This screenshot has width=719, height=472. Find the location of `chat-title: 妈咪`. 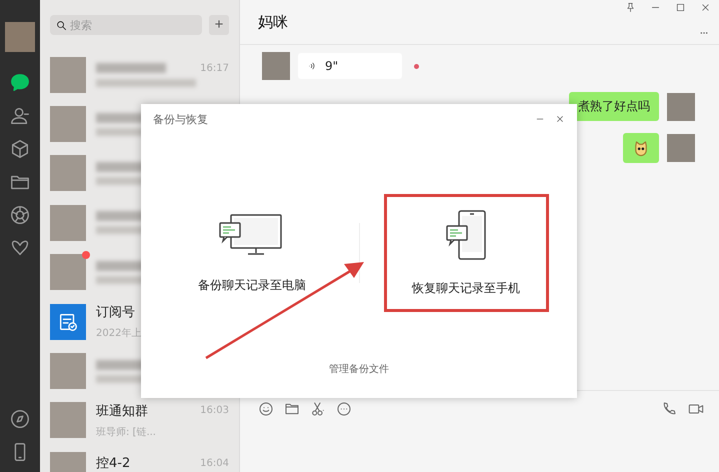

chat-title: 妈咪 is located at coordinates (273, 22).